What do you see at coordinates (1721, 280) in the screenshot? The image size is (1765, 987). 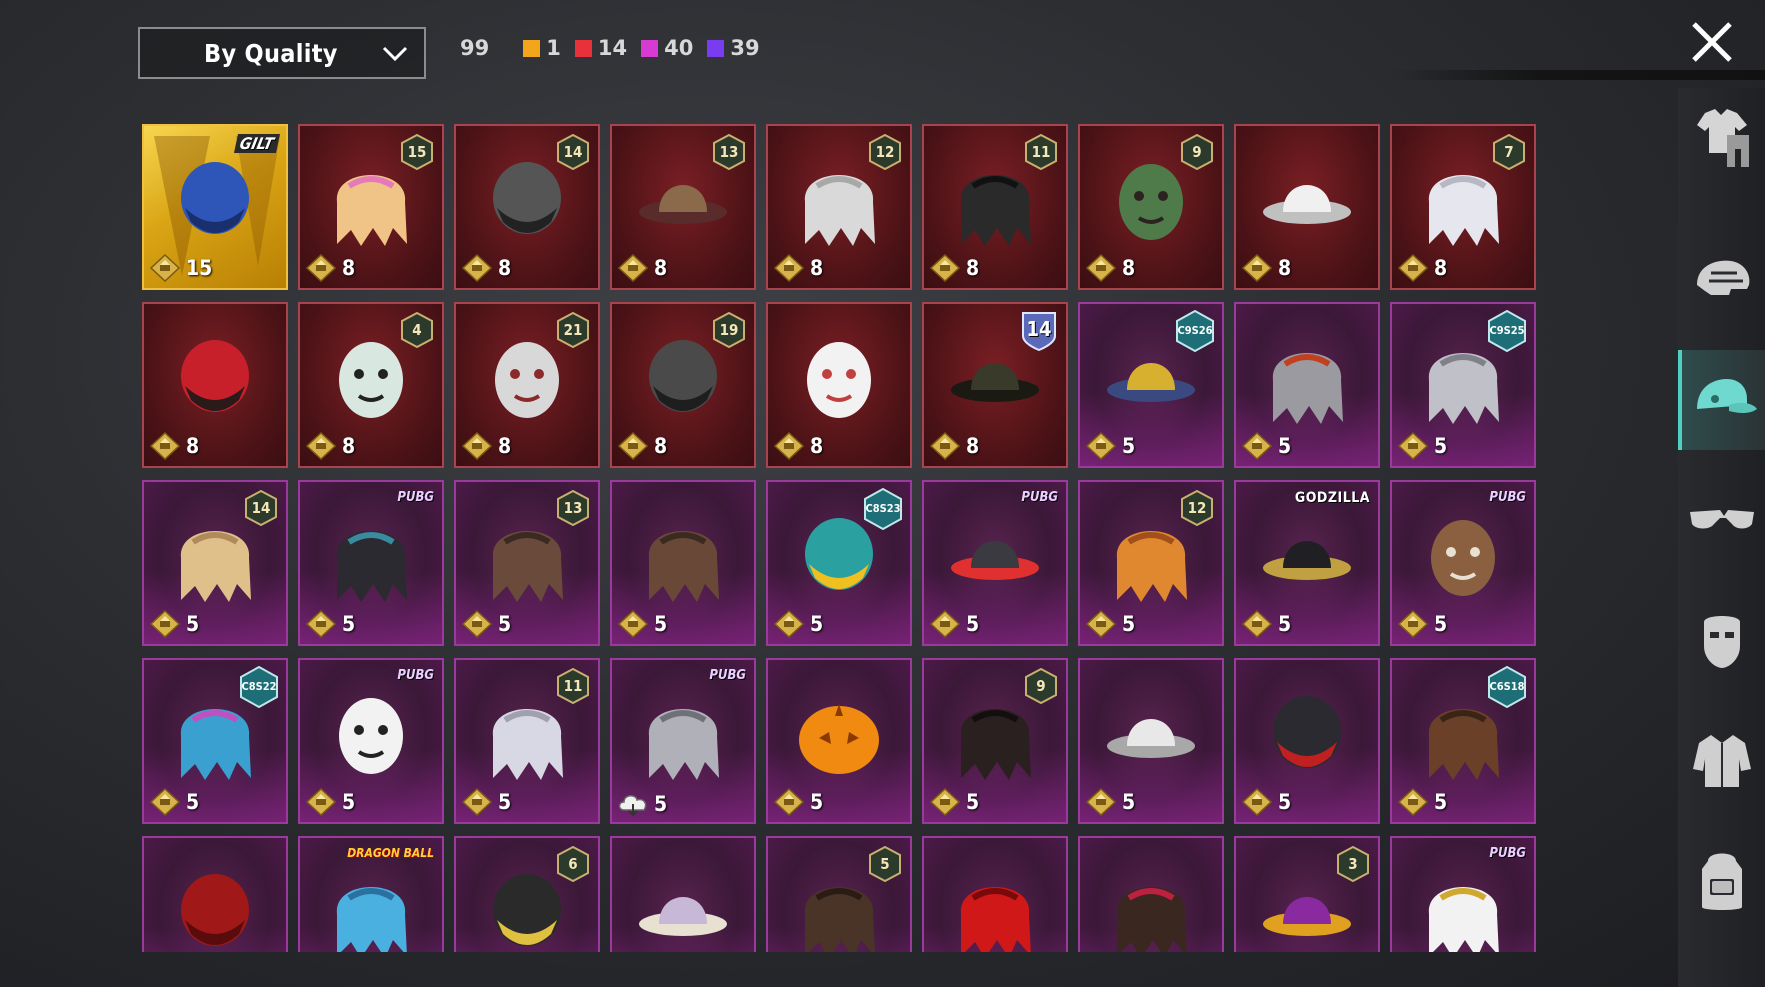 I see `sidebar-item-helmet` at bounding box center [1721, 280].